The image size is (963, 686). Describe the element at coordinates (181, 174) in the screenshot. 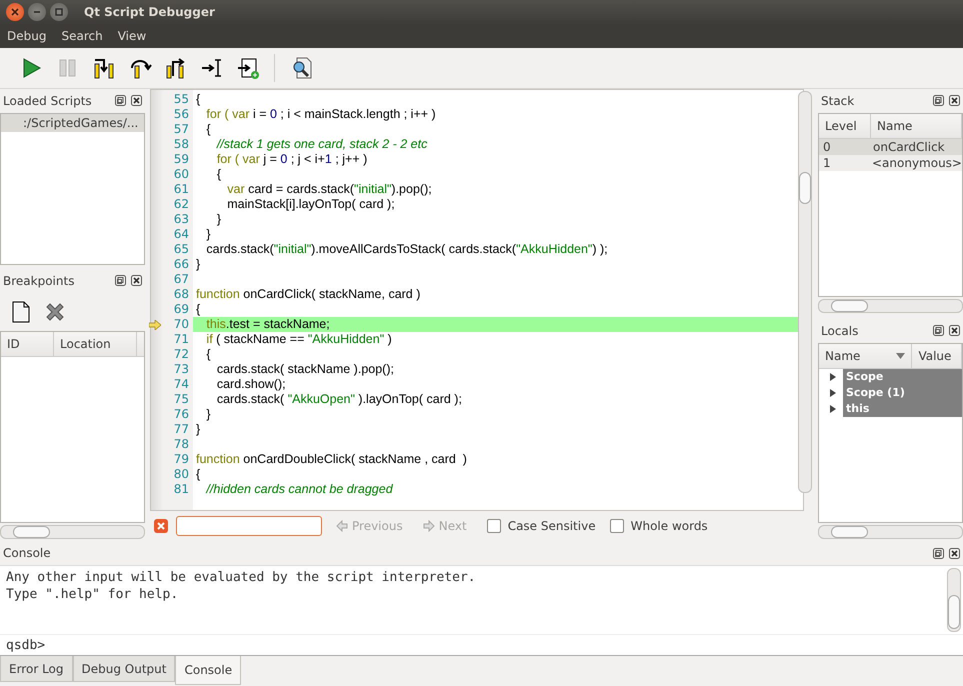

I see `line-number: 60` at that location.